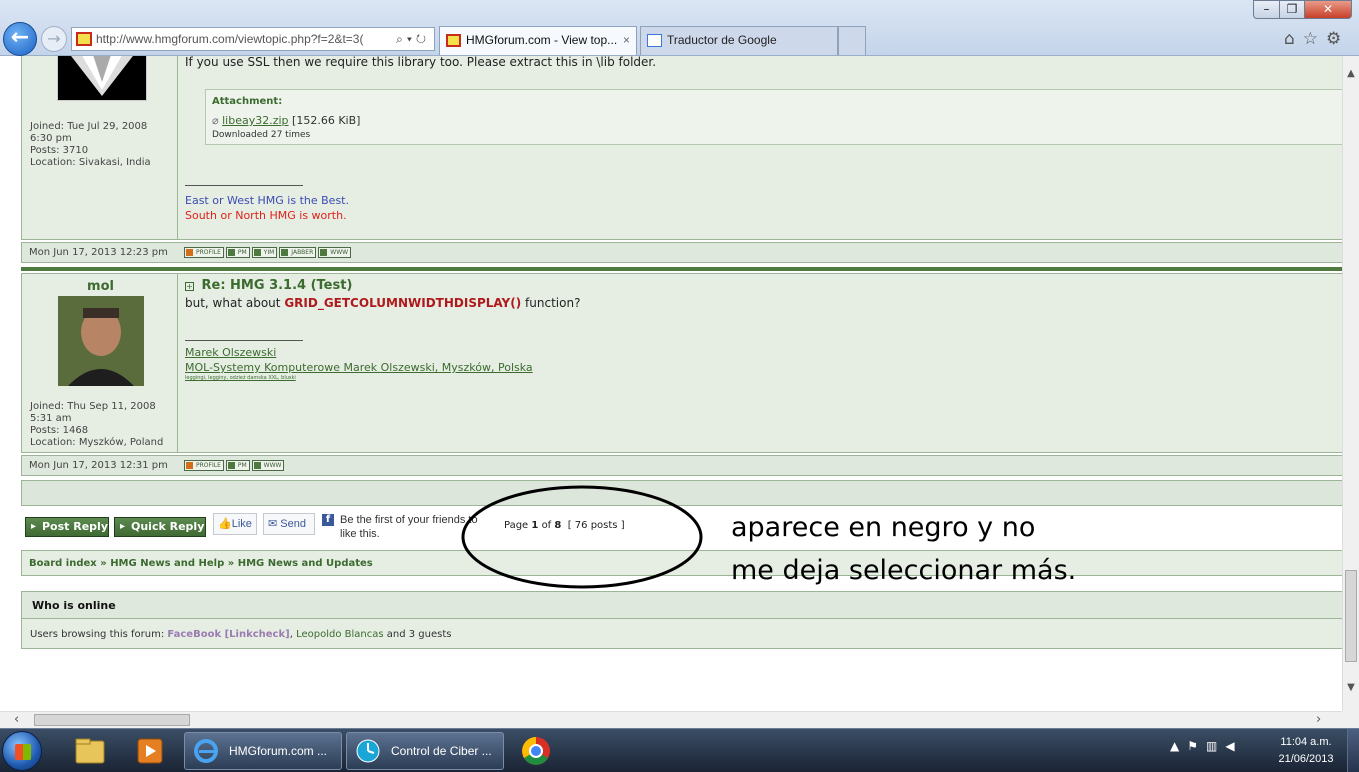 The width and height of the screenshot is (1359, 772). I want to click on window-controls: – ❐ ✕, so click(1305, 9).